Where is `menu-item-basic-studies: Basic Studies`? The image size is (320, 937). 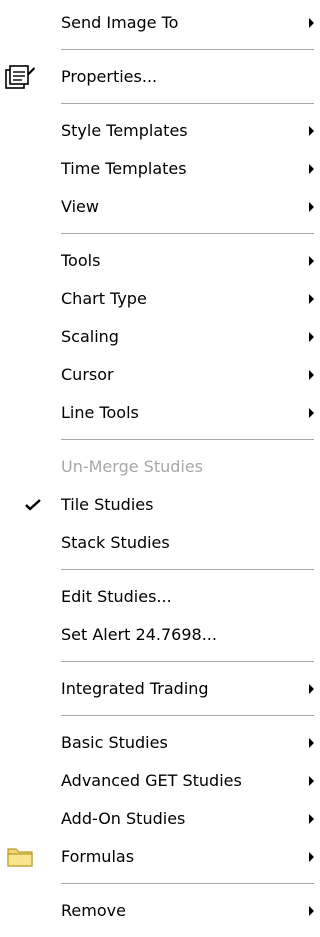 menu-item-basic-studies: Basic Studies is located at coordinates (157, 743).